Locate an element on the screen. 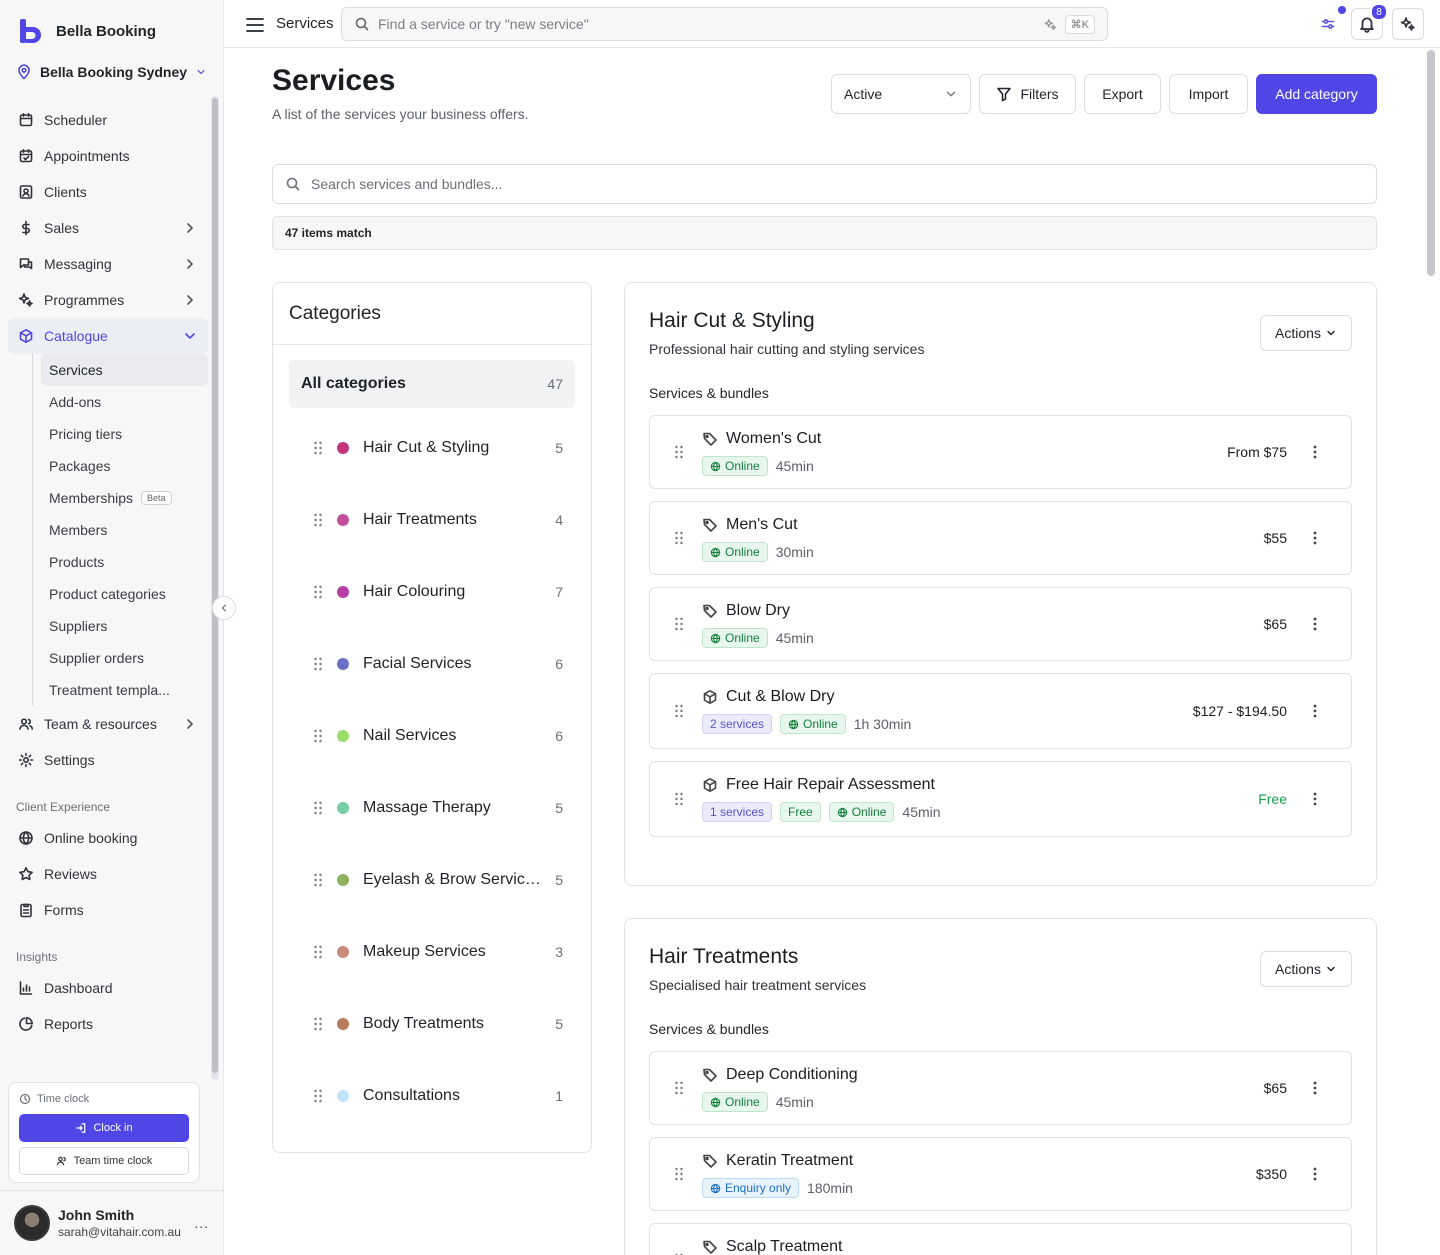 This screenshot has height=1255, width=1440. sparkle-icon is located at coordinates (25, 300).